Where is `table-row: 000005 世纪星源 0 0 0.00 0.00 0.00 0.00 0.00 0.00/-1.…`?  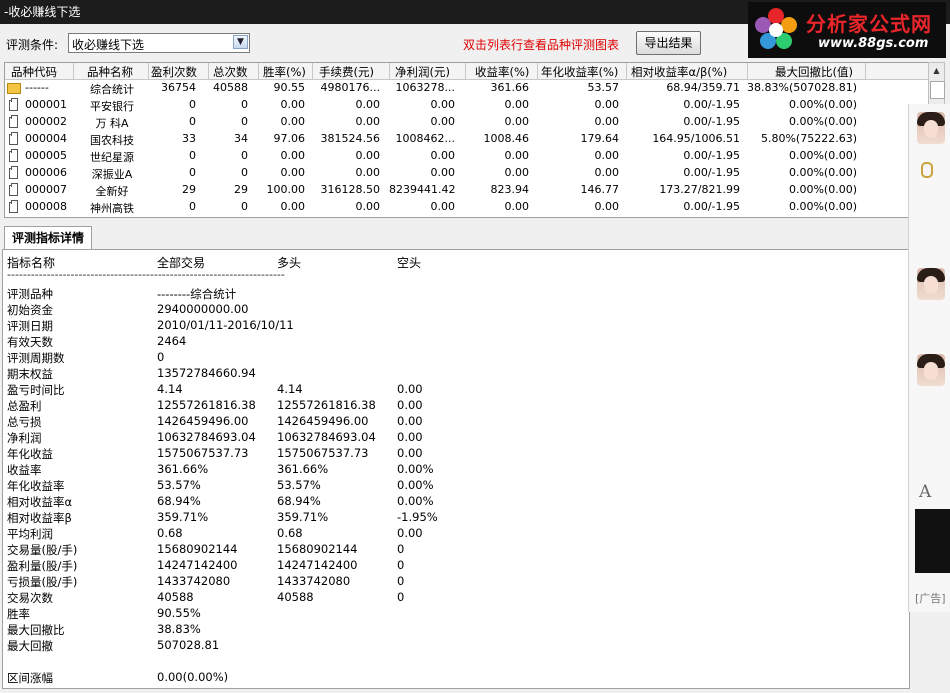 table-row: 000005 世纪星源 0 0 0.00 0.00 0.00 0.00 0.00 0.00/-1.… is located at coordinates (467, 157).